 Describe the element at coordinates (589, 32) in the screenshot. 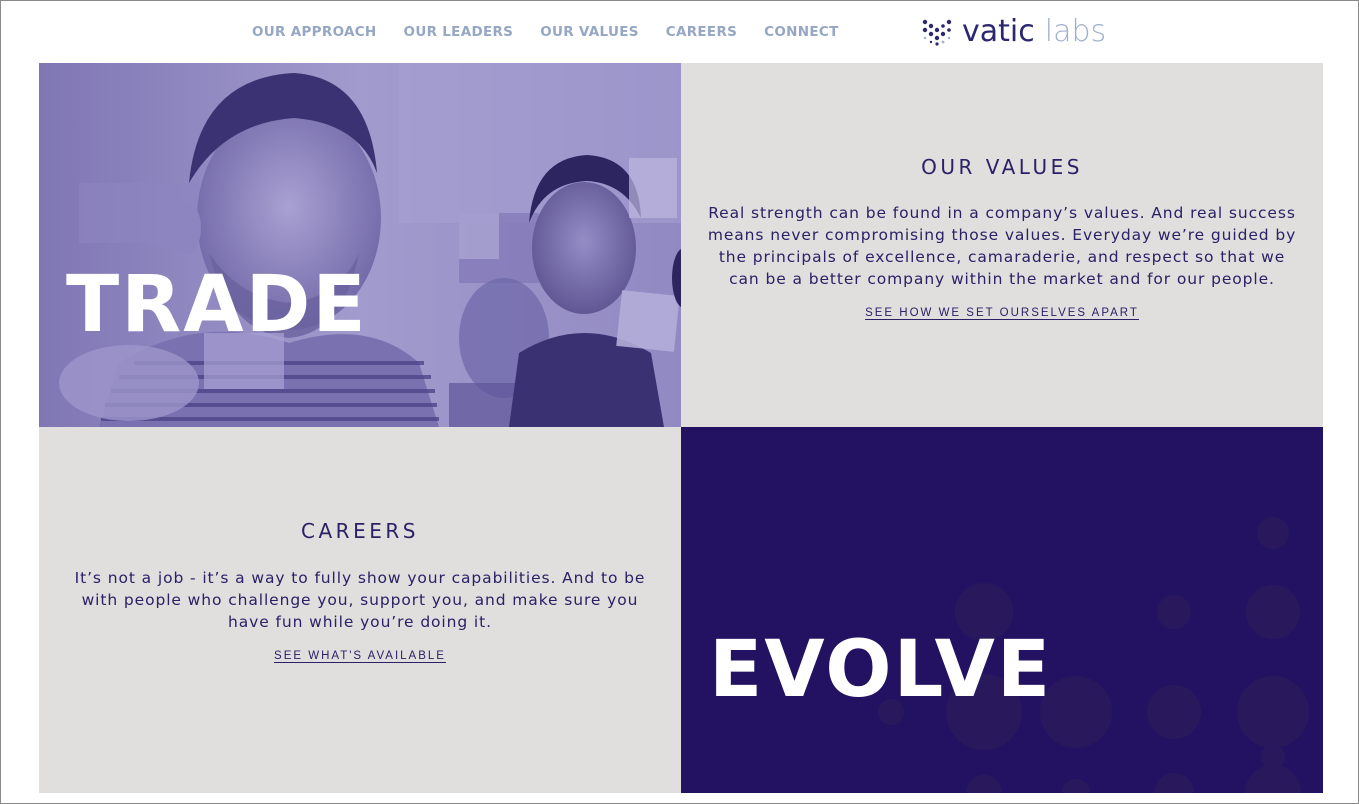

I see `nav-our-values: OUR VALUES` at that location.